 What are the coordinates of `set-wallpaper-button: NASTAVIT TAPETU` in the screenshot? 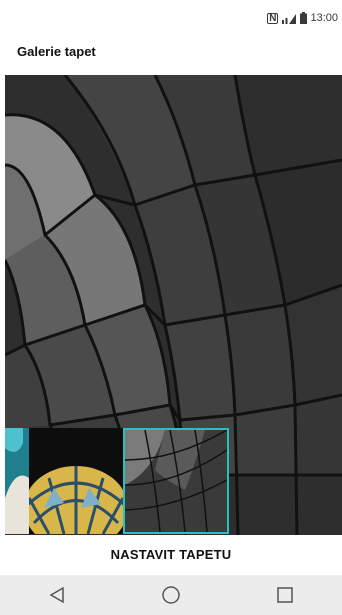 It's located at (171, 555).